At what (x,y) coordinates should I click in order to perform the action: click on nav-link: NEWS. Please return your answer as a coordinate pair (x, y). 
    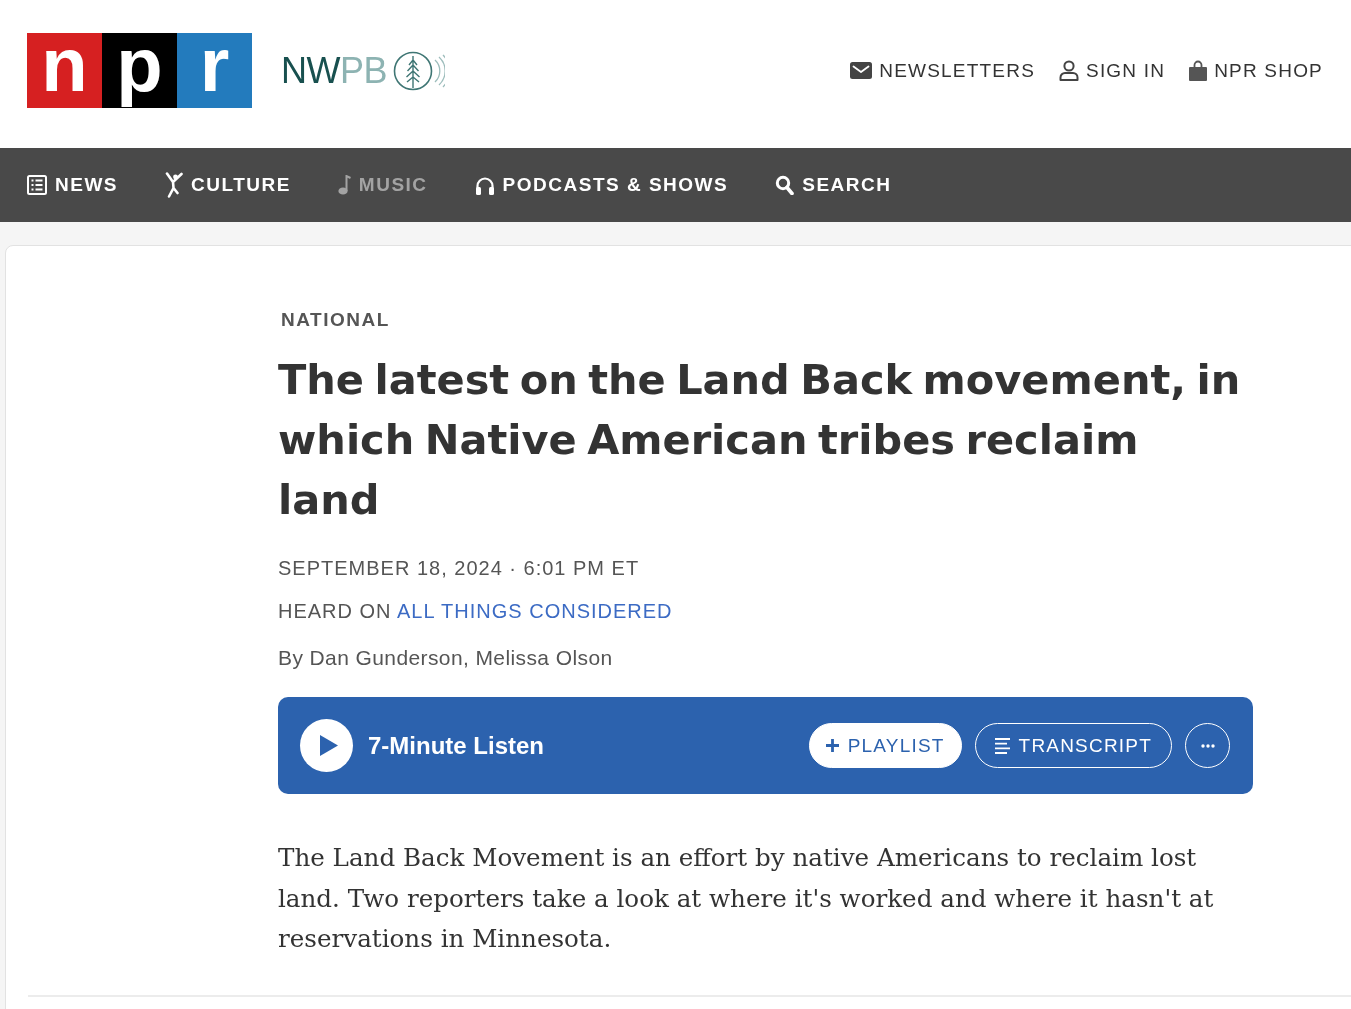
    Looking at the image, I should click on (72, 185).